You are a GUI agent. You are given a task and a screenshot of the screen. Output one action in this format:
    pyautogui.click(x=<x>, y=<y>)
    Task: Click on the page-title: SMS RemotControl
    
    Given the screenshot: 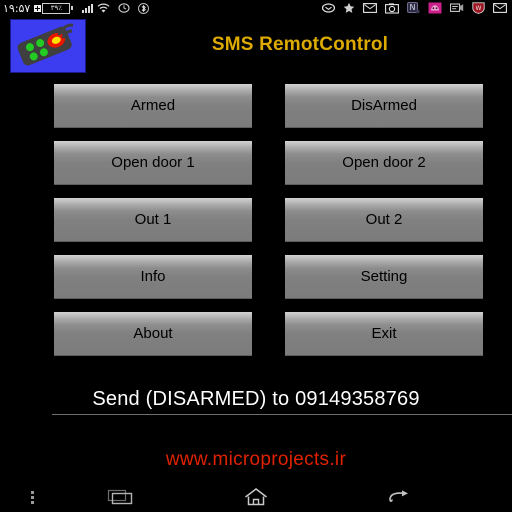 What is the action you would take?
    pyautogui.click(x=300, y=44)
    